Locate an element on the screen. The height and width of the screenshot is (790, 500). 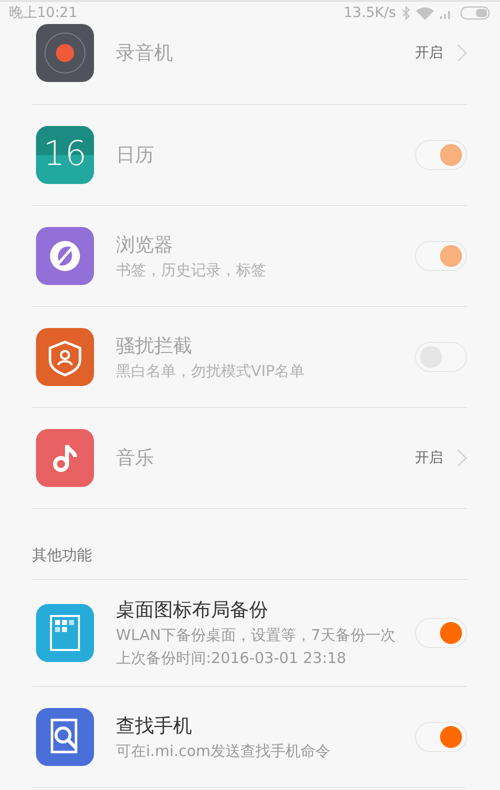
backup-time: 上次备份时间:2016-03-01 23:18 is located at coordinates (232, 658).